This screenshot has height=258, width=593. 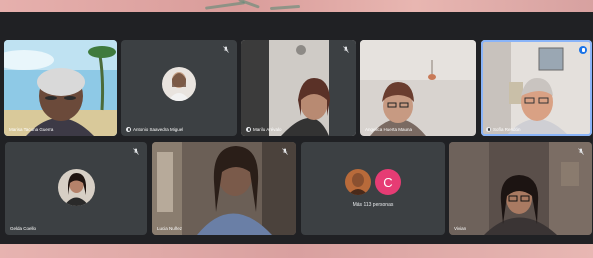 What do you see at coordinates (583, 50) in the screenshot?
I see `speaking-indicator-icon` at bounding box center [583, 50].